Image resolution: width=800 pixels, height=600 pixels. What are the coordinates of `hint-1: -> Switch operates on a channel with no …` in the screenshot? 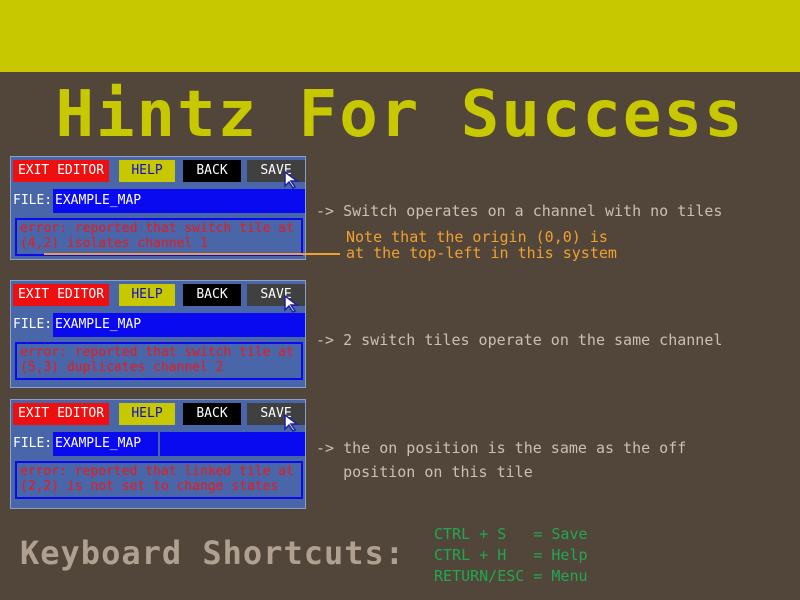 It's located at (519, 211).